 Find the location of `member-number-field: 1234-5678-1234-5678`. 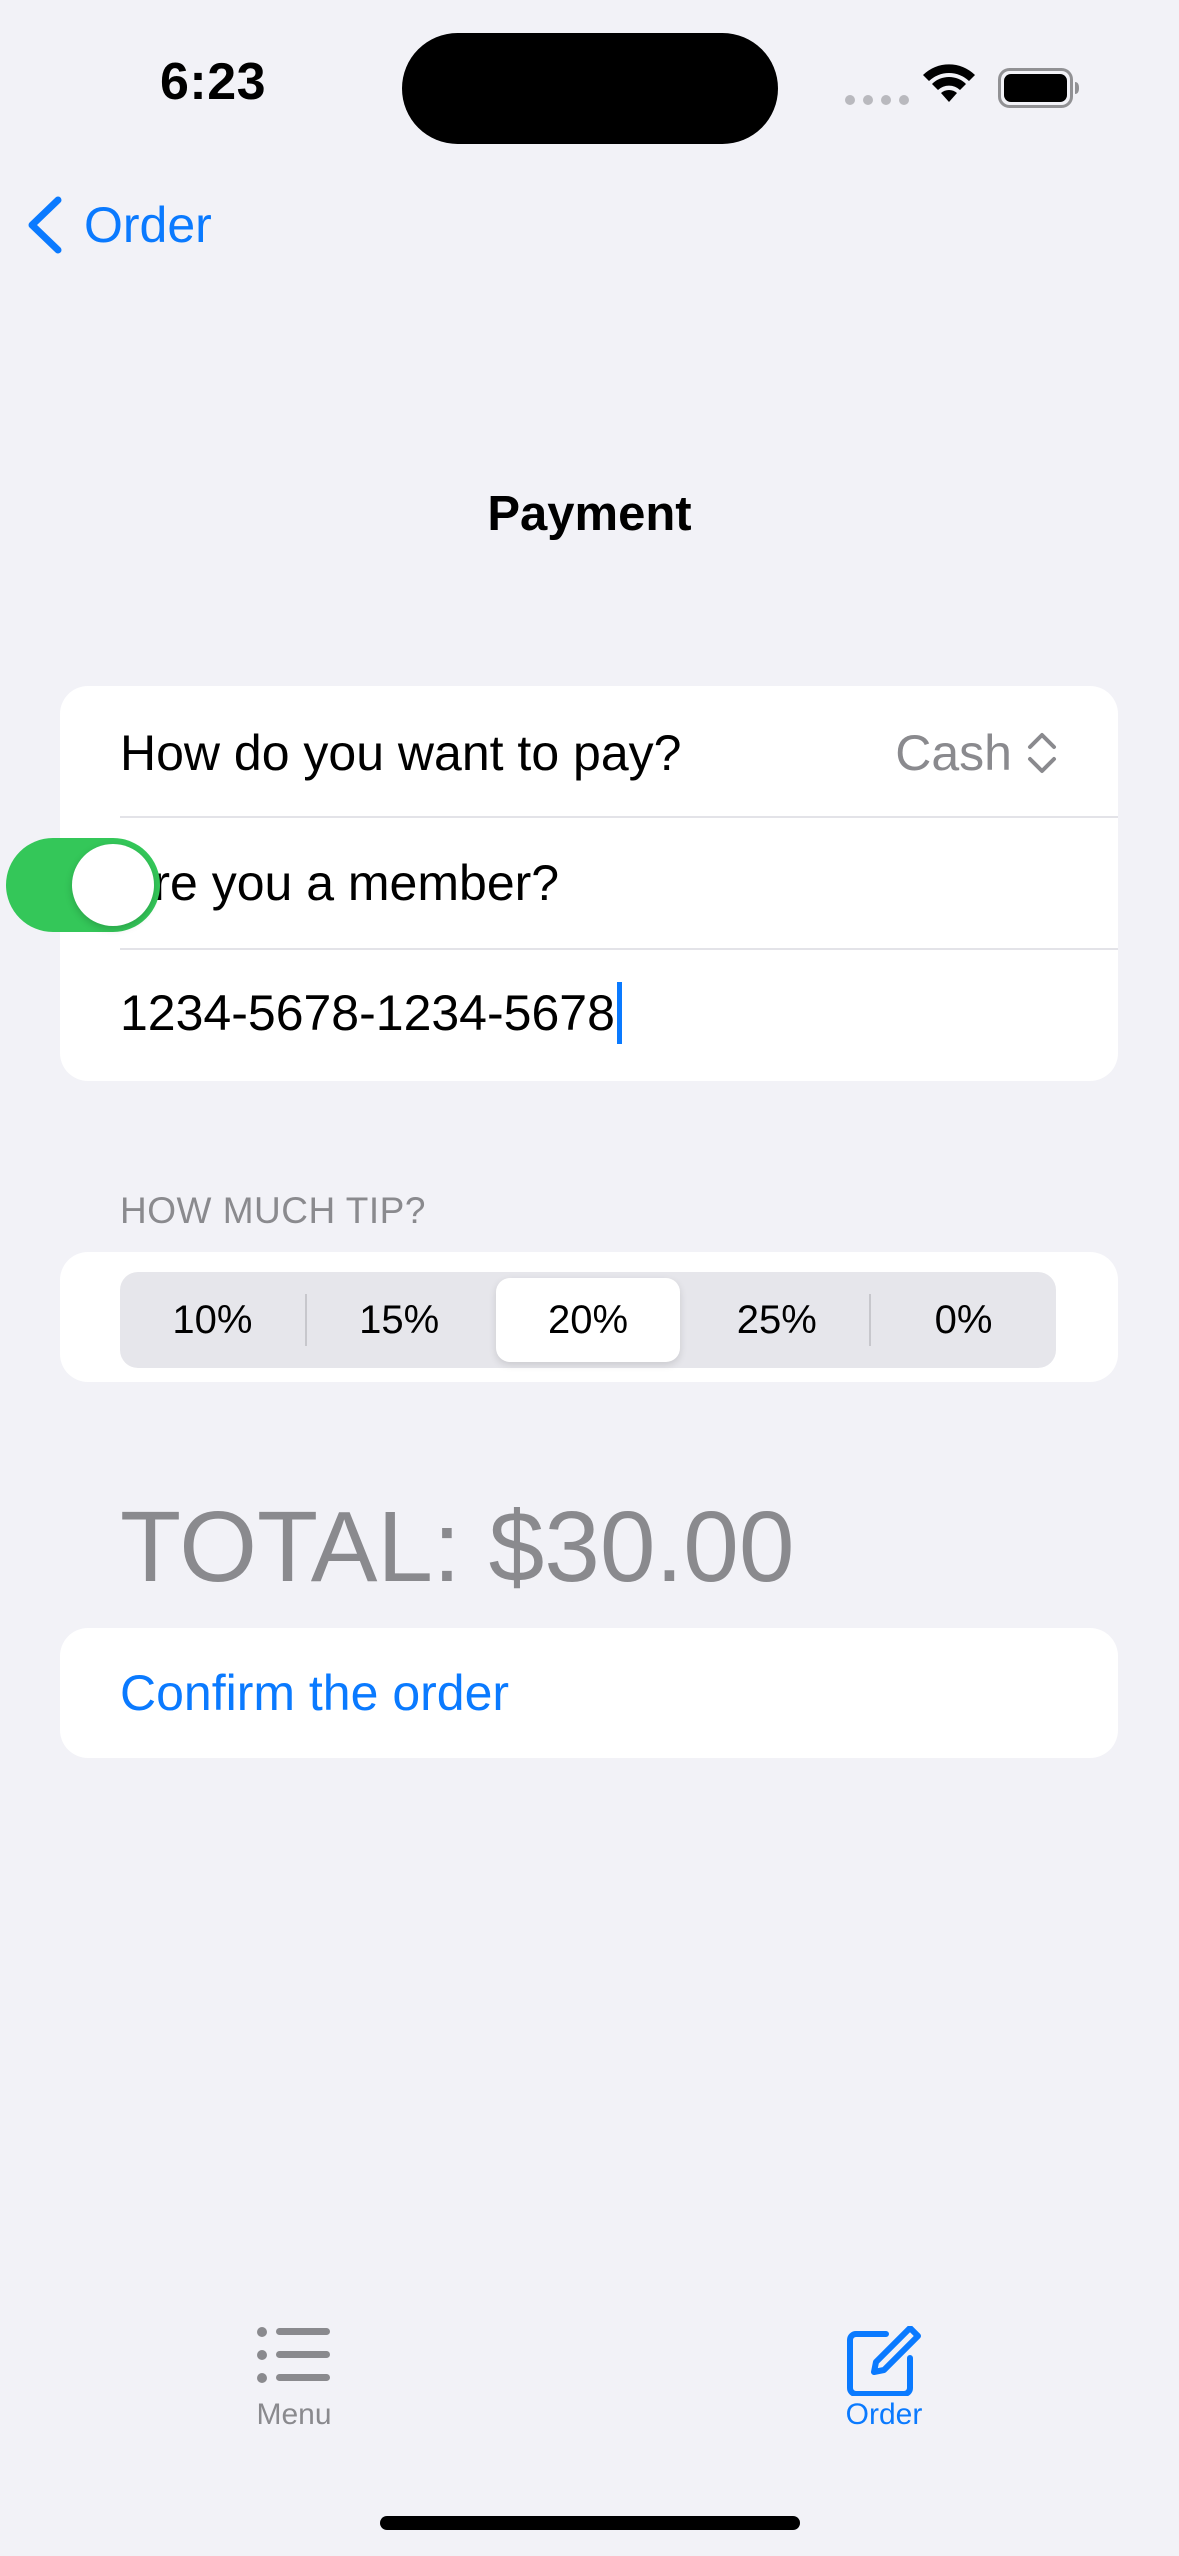

member-number-field: 1234-5678-1234-5678 is located at coordinates (371, 1013).